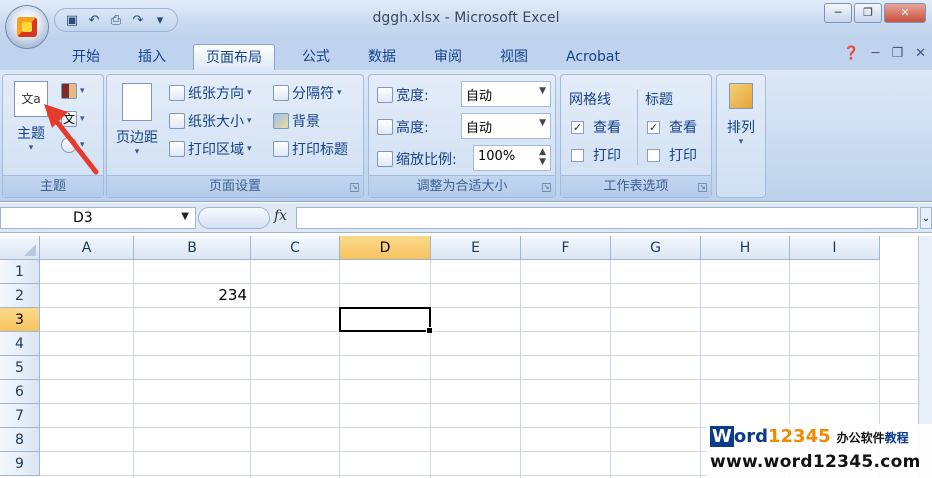 The image size is (932, 478). I want to click on print-area-button: 打印区域 ▾, so click(210, 149).